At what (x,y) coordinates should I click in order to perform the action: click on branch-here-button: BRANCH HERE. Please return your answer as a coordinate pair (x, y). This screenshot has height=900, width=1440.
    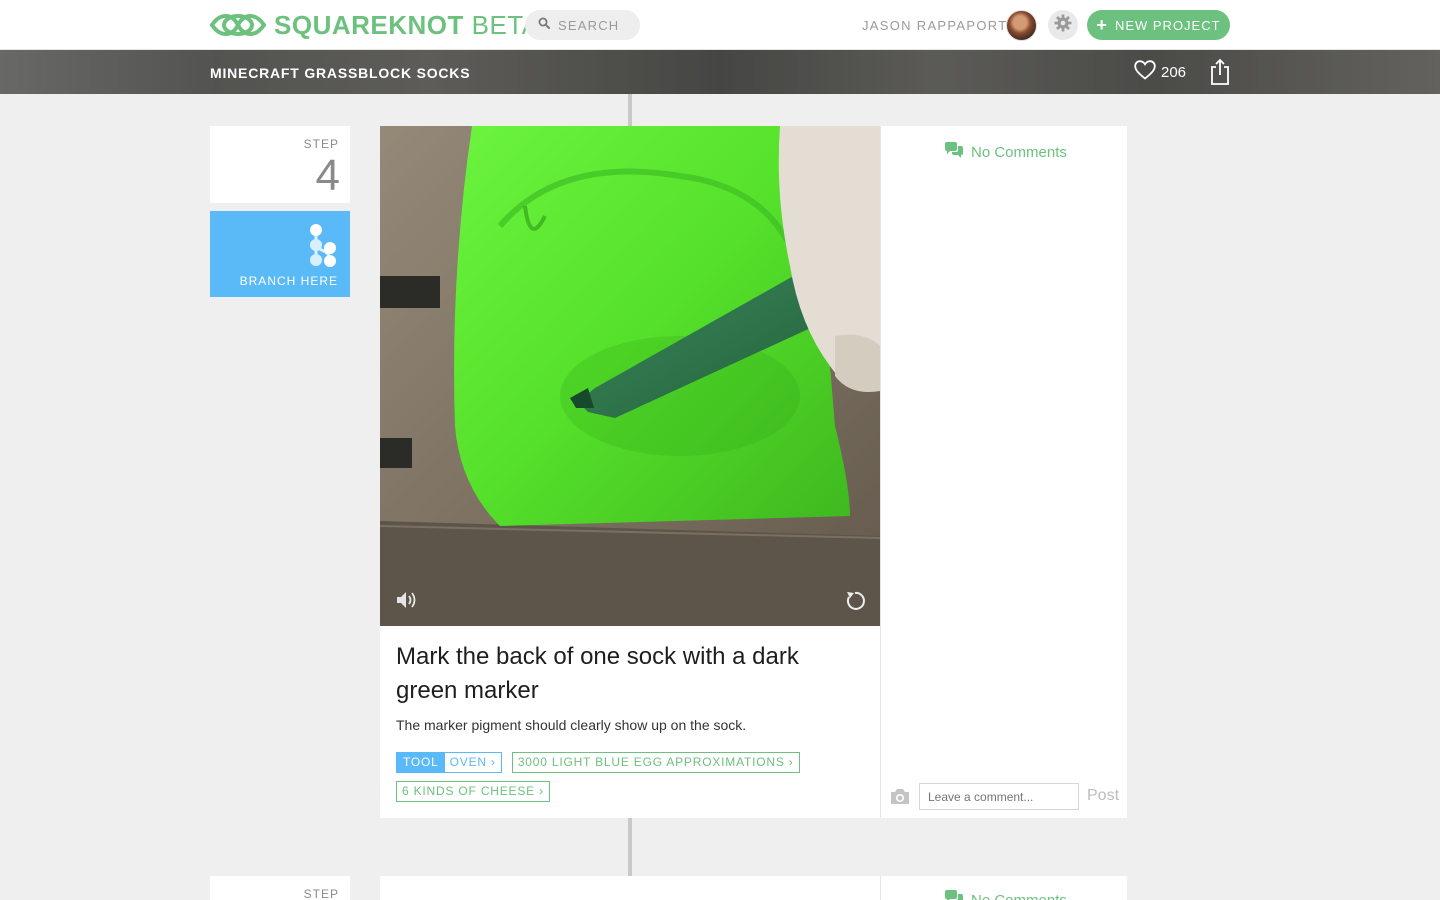
    Looking at the image, I should click on (280, 254).